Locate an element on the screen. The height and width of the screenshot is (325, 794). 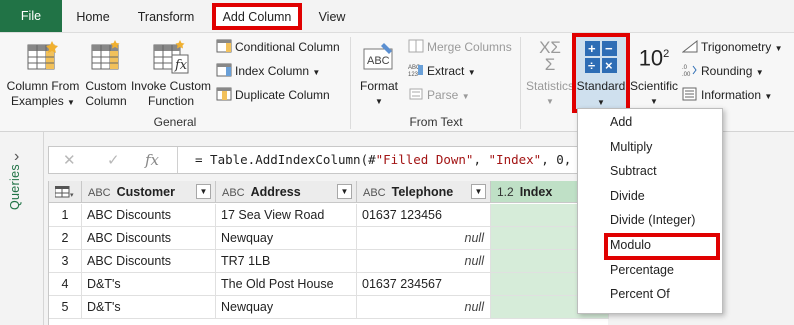
cell-address: TR7 1LB is located at coordinates (286, 261).